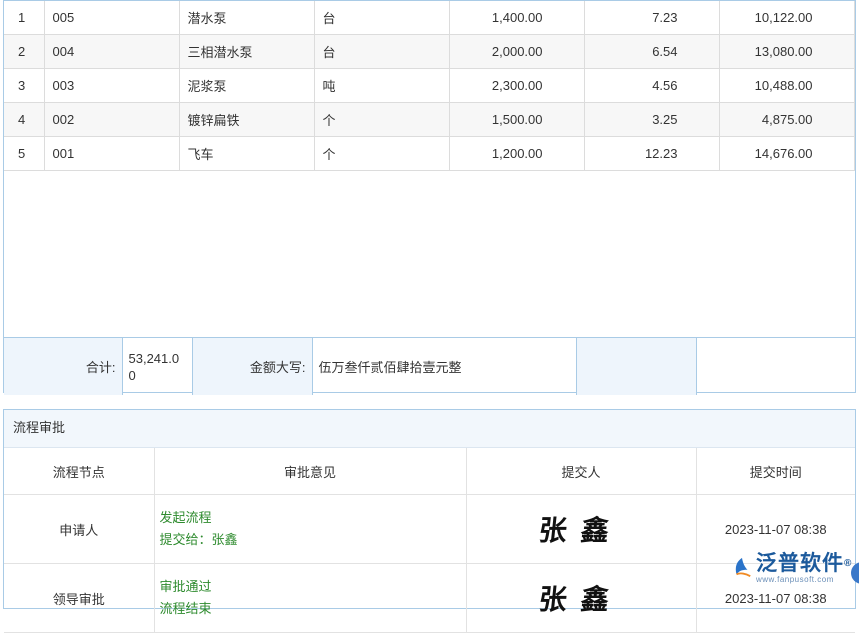 Image resolution: width=859 pixels, height=633 pixels. Describe the element at coordinates (111, 86) in the screenshot. I see `item-code: 003` at that location.